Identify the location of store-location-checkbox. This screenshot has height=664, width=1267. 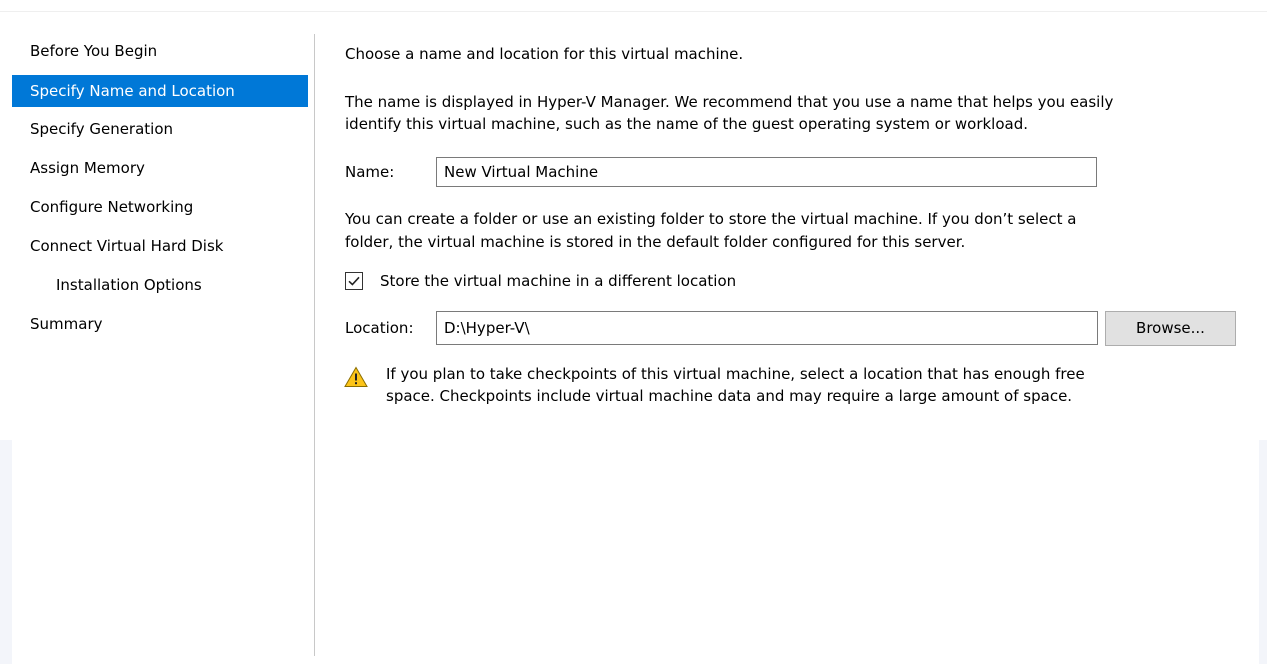
(354, 281).